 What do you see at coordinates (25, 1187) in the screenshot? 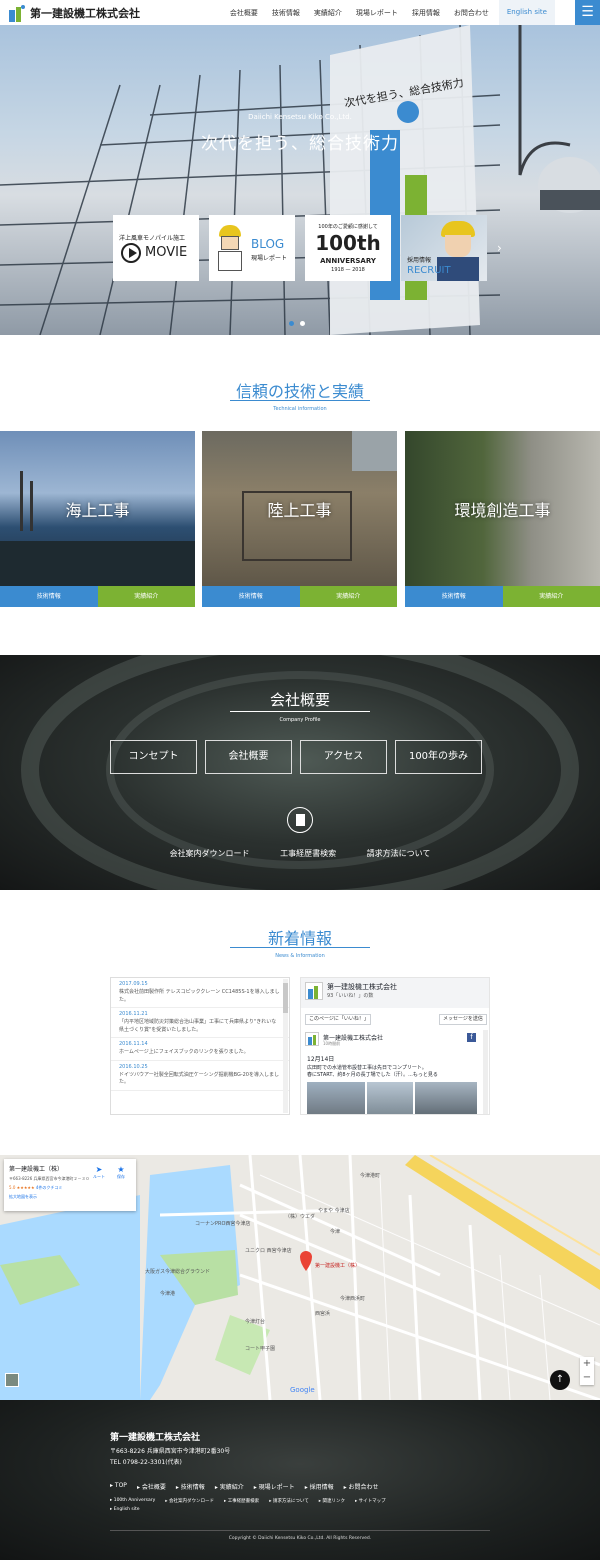
I see `map-stars: ★★★★★` at bounding box center [25, 1187].